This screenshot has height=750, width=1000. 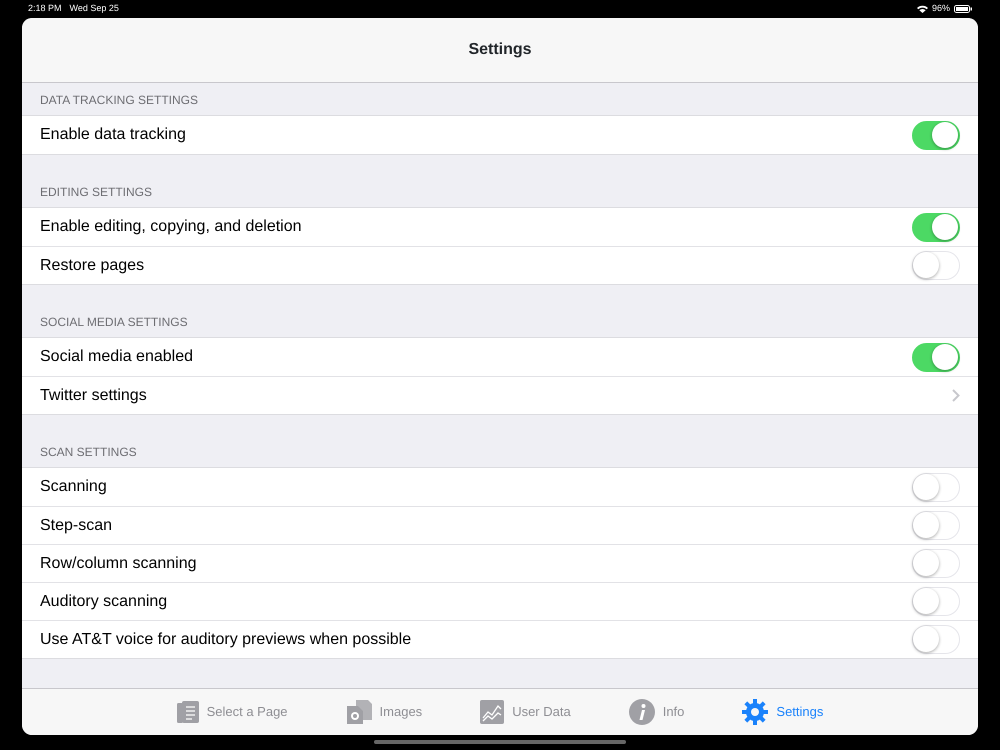 I want to click on chevron-right-icon, so click(x=956, y=395).